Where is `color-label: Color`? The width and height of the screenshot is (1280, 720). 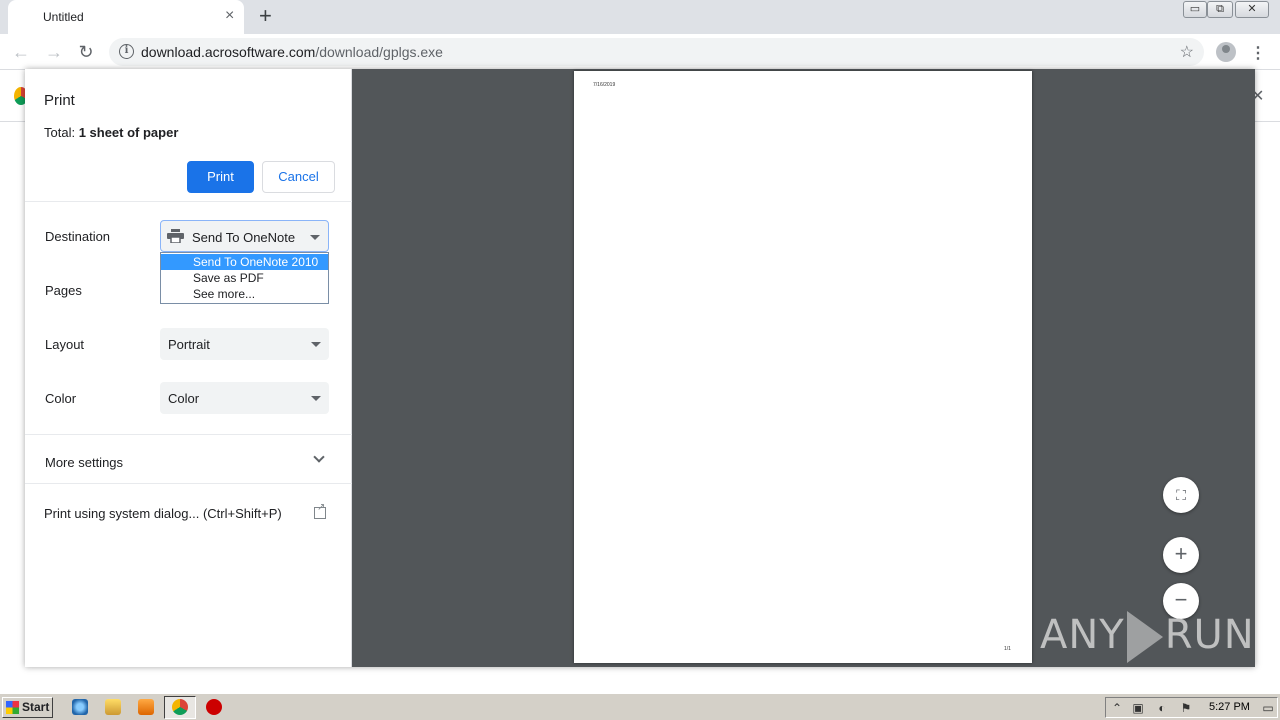
color-label: Color is located at coordinates (61, 398).